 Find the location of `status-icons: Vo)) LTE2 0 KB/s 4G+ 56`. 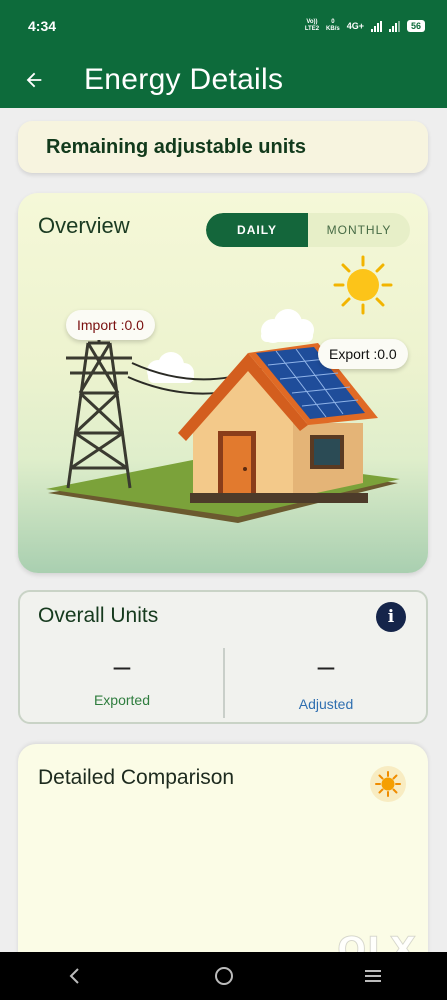

status-icons: Vo)) LTE2 0 KB/s 4G+ 56 is located at coordinates (365, 26).